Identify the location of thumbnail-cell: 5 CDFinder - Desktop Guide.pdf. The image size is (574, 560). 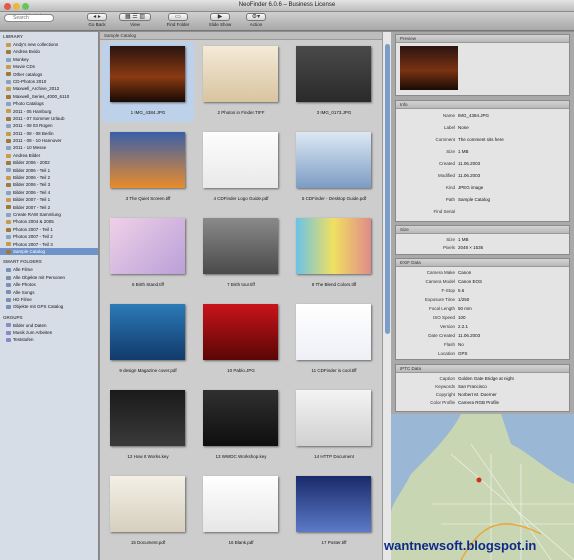
(334, 168).